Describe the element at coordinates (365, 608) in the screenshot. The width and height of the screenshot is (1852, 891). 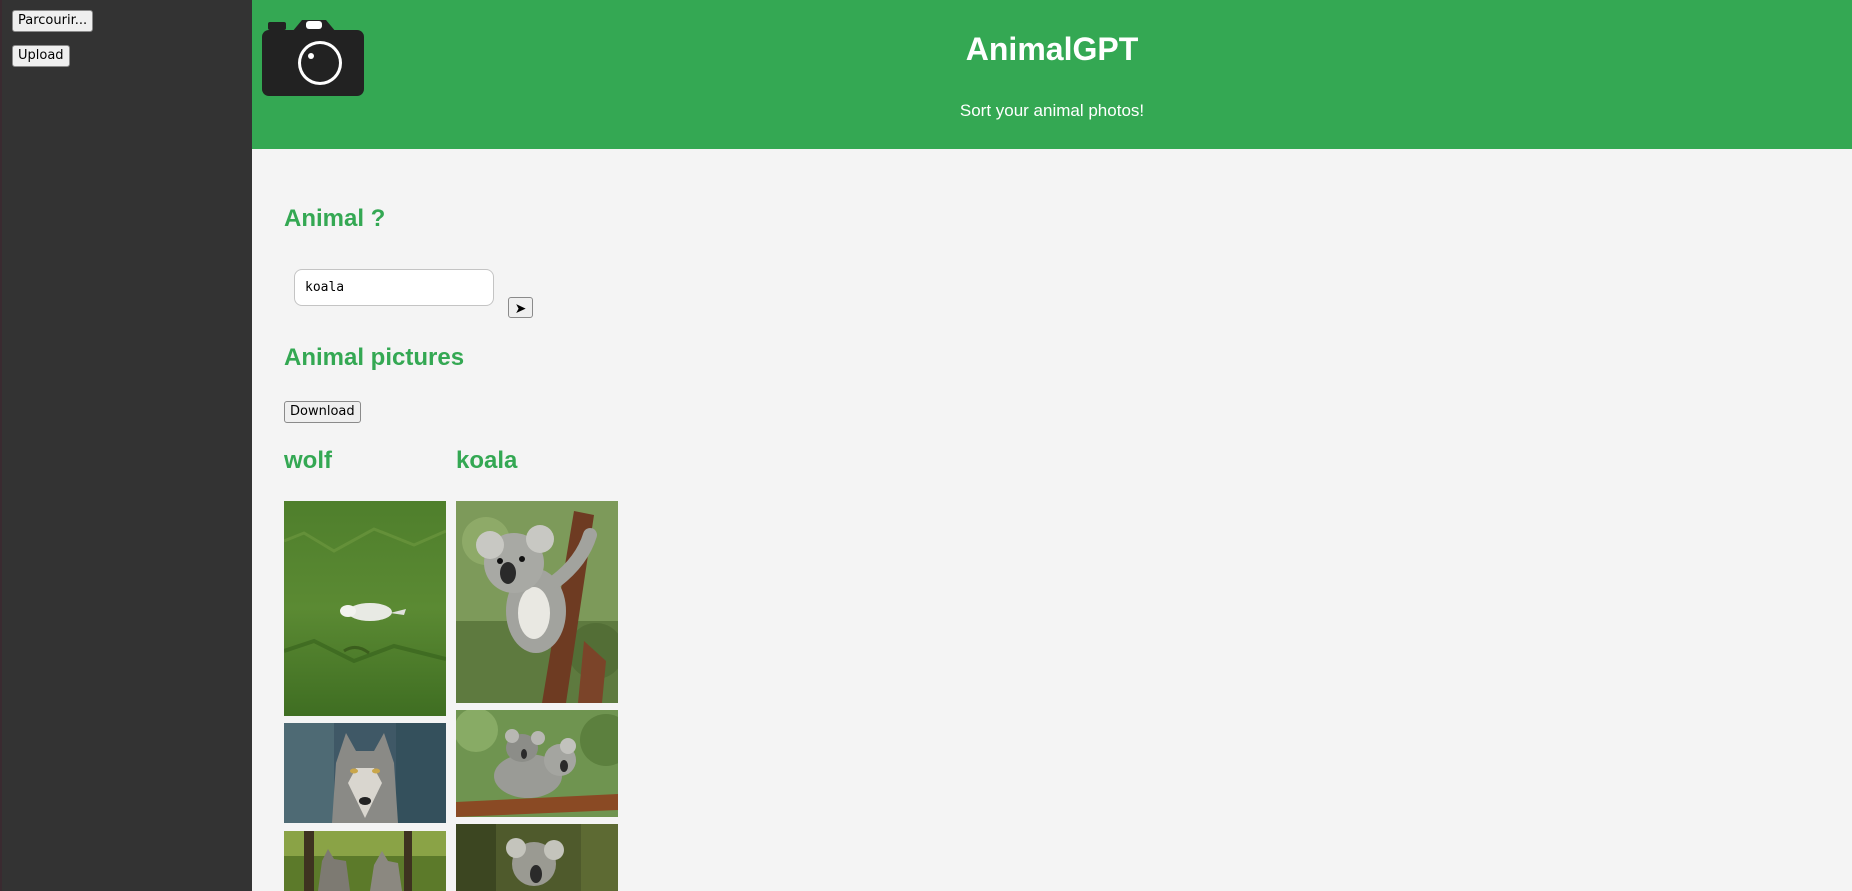
I see `photo-wolf-white-lying` at that location.